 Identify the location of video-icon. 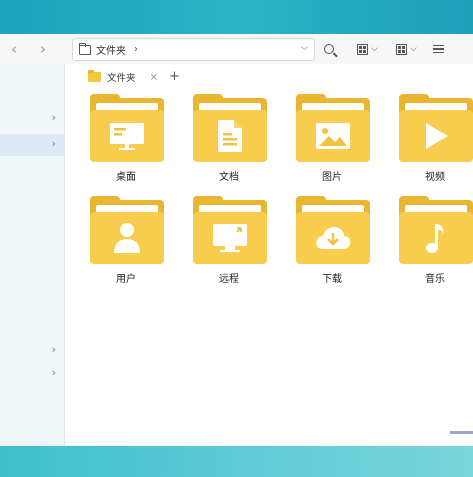
(437, 136).